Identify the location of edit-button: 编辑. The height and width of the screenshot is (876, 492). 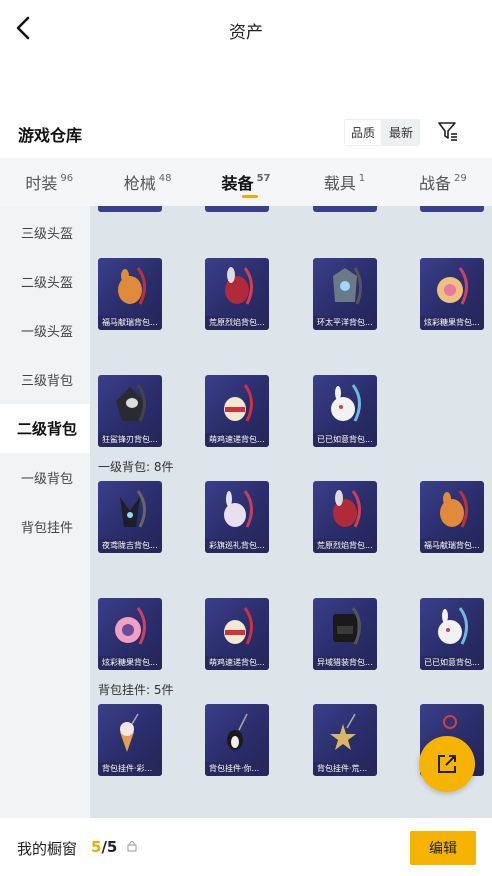
(443, 848).